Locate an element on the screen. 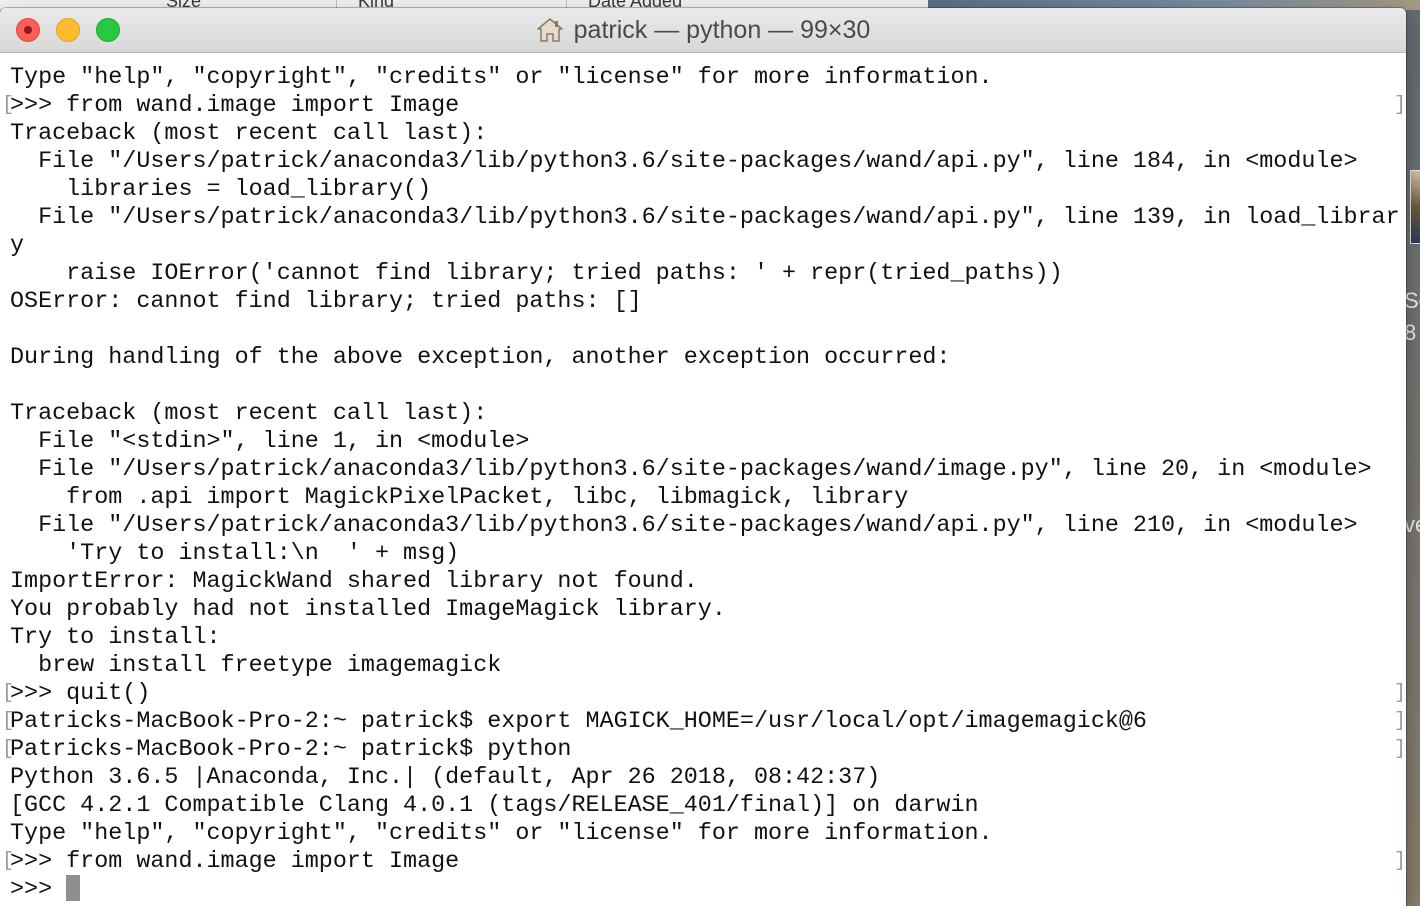 This screenshot has height=906, width=1420. window-title-area: patrick — python — 99×30 is located at coordinates (703, 30).